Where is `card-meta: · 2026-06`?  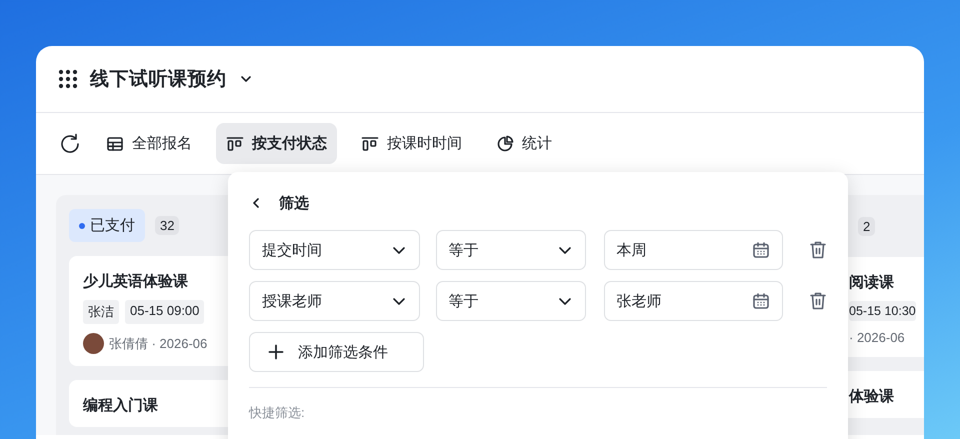
card-meta: · 2026-06 is located at coordinates (877, 337).